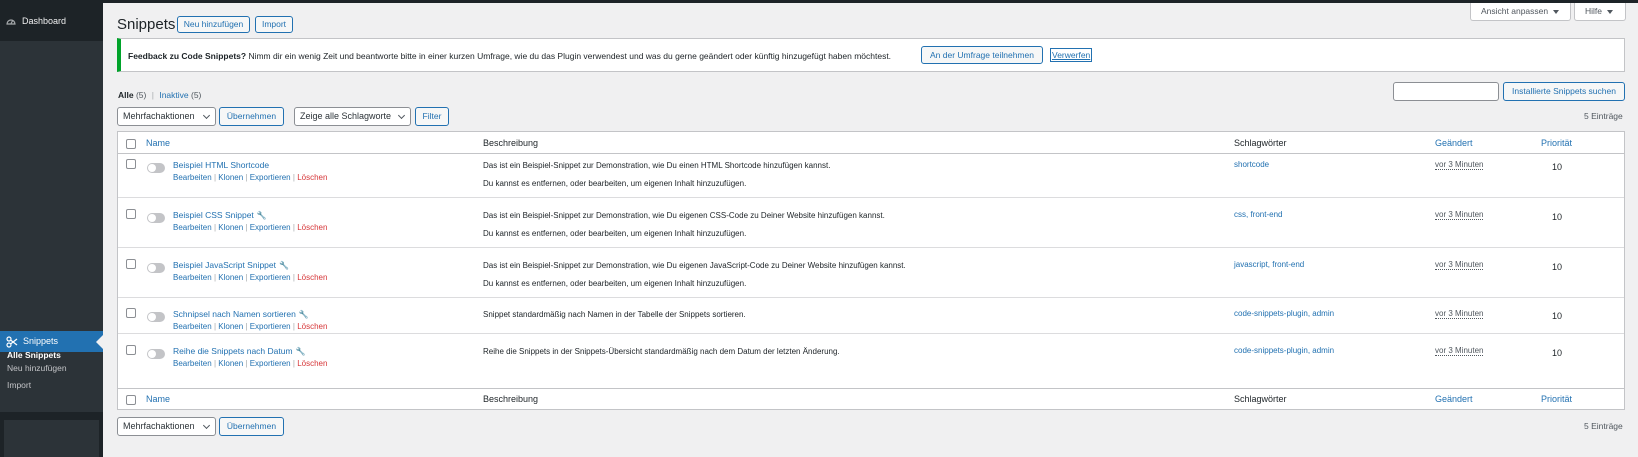  Describe the element at coordinates (1454, 143) in the screenshot. I see `column-header-modified: Geändert` at that location.